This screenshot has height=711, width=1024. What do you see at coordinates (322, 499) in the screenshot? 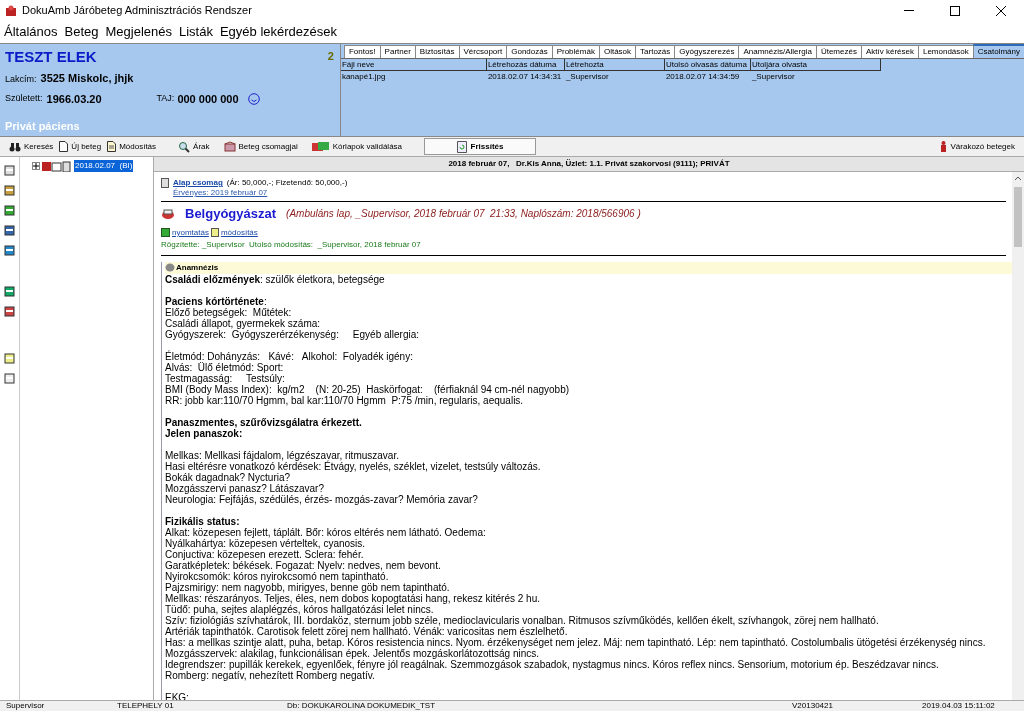
I see `report-line: Neurologia: Fejfájás, szédülés, érzés- mozgás-zavar? Memória zavar?` at bounding box center [322, 499].